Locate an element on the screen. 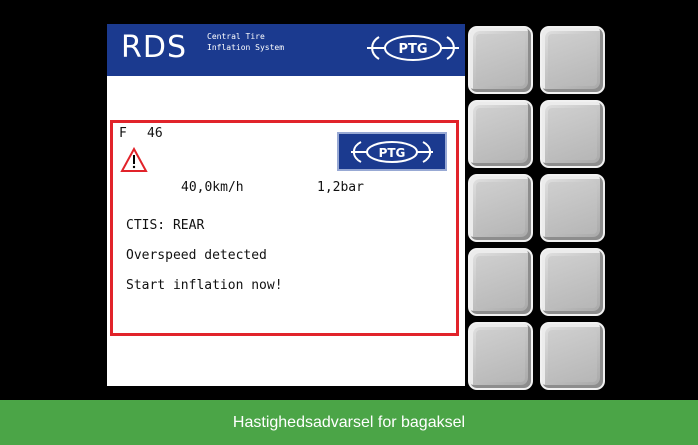 This screenshot has width=698, height=445. ptg-logo-text: PTG is located at coordinates (412, 49).